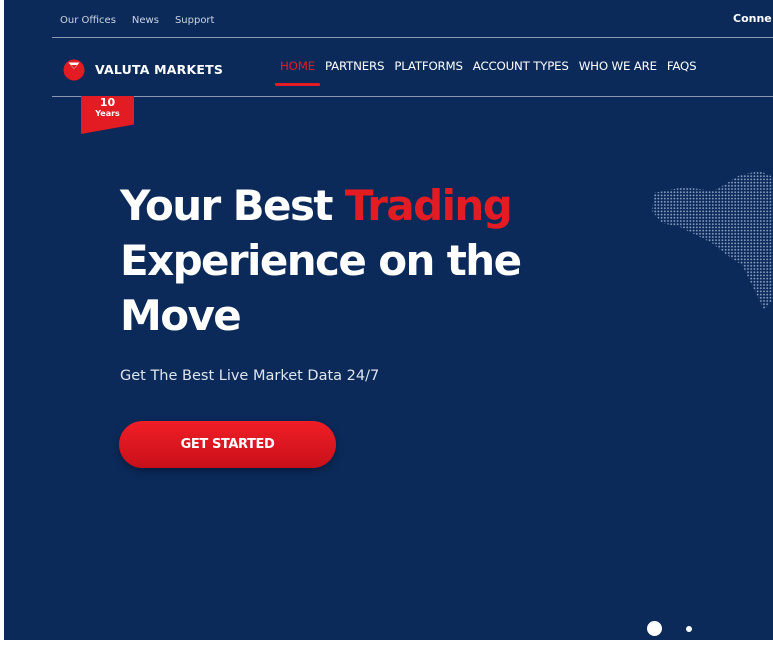 This screenshot has width=773, height=645. What do you see at coordinates (145, 20) in the screenshot?
I see `top-link-news: News` at bounding box center [145, 20].